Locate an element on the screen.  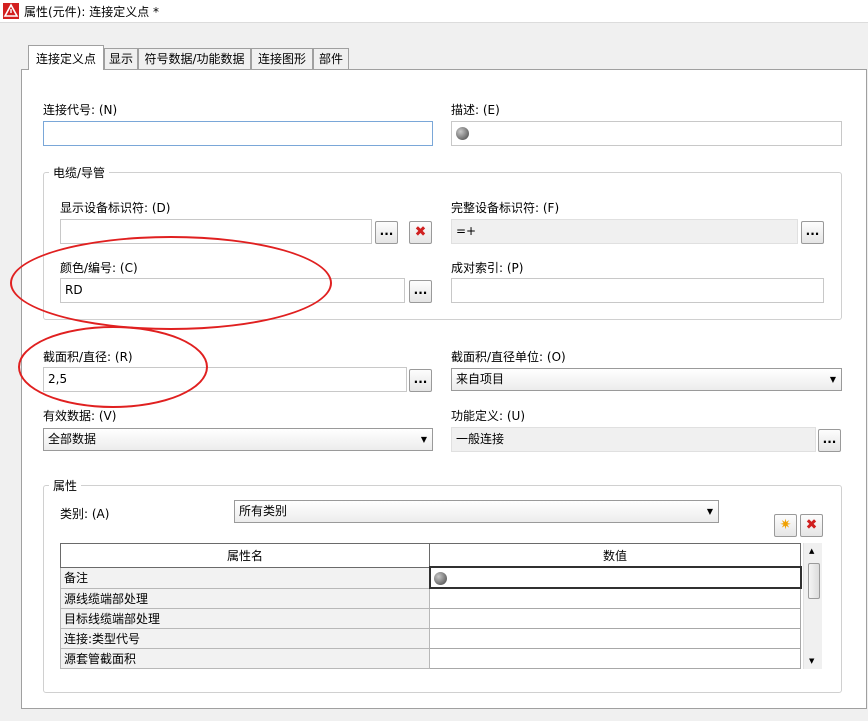
cross-section-unit-value: 来自项目 is located at coordinates (480, 379).